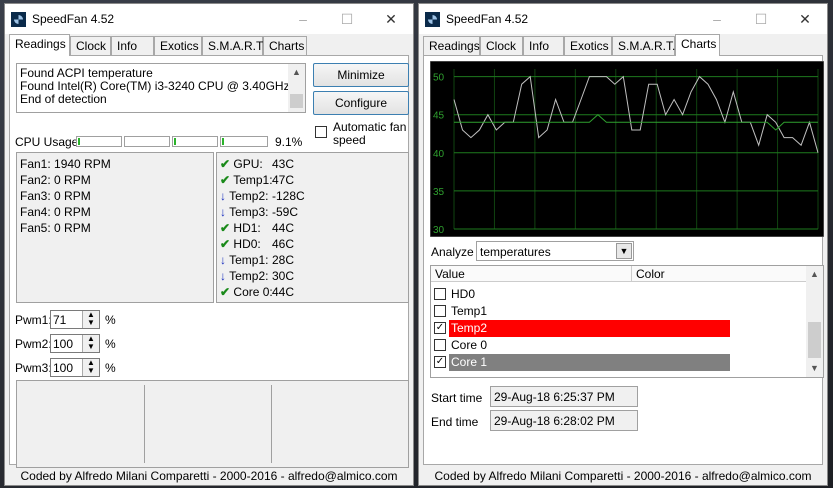 This screenshot has width=833, height=488. I want to click on list-item: ✓ Temp2, so click(584, 328).